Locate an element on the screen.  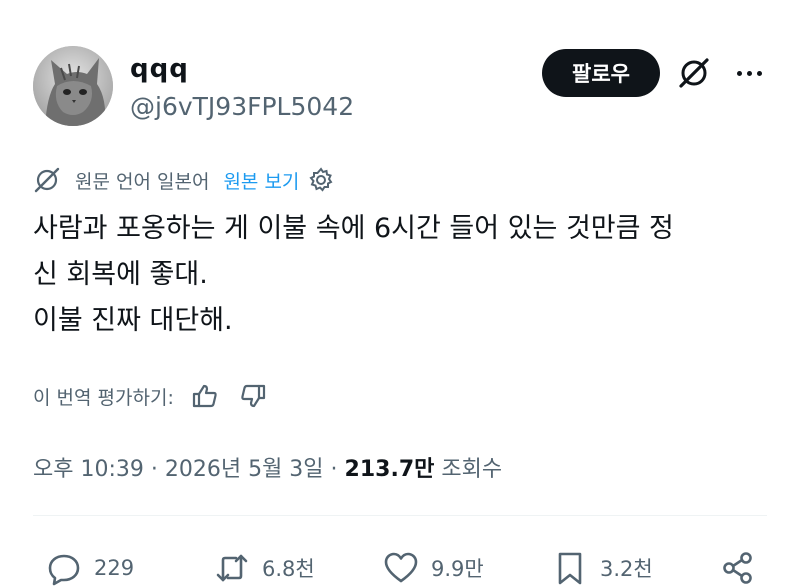
bookmark-button: 3.2천 is located at coordinates (602, 568).